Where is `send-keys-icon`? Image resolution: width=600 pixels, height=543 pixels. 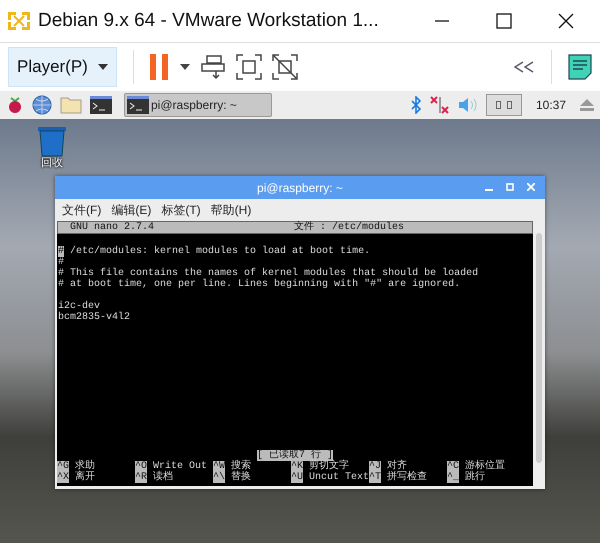
send-keys-icon is located at coordinates (213, 67).